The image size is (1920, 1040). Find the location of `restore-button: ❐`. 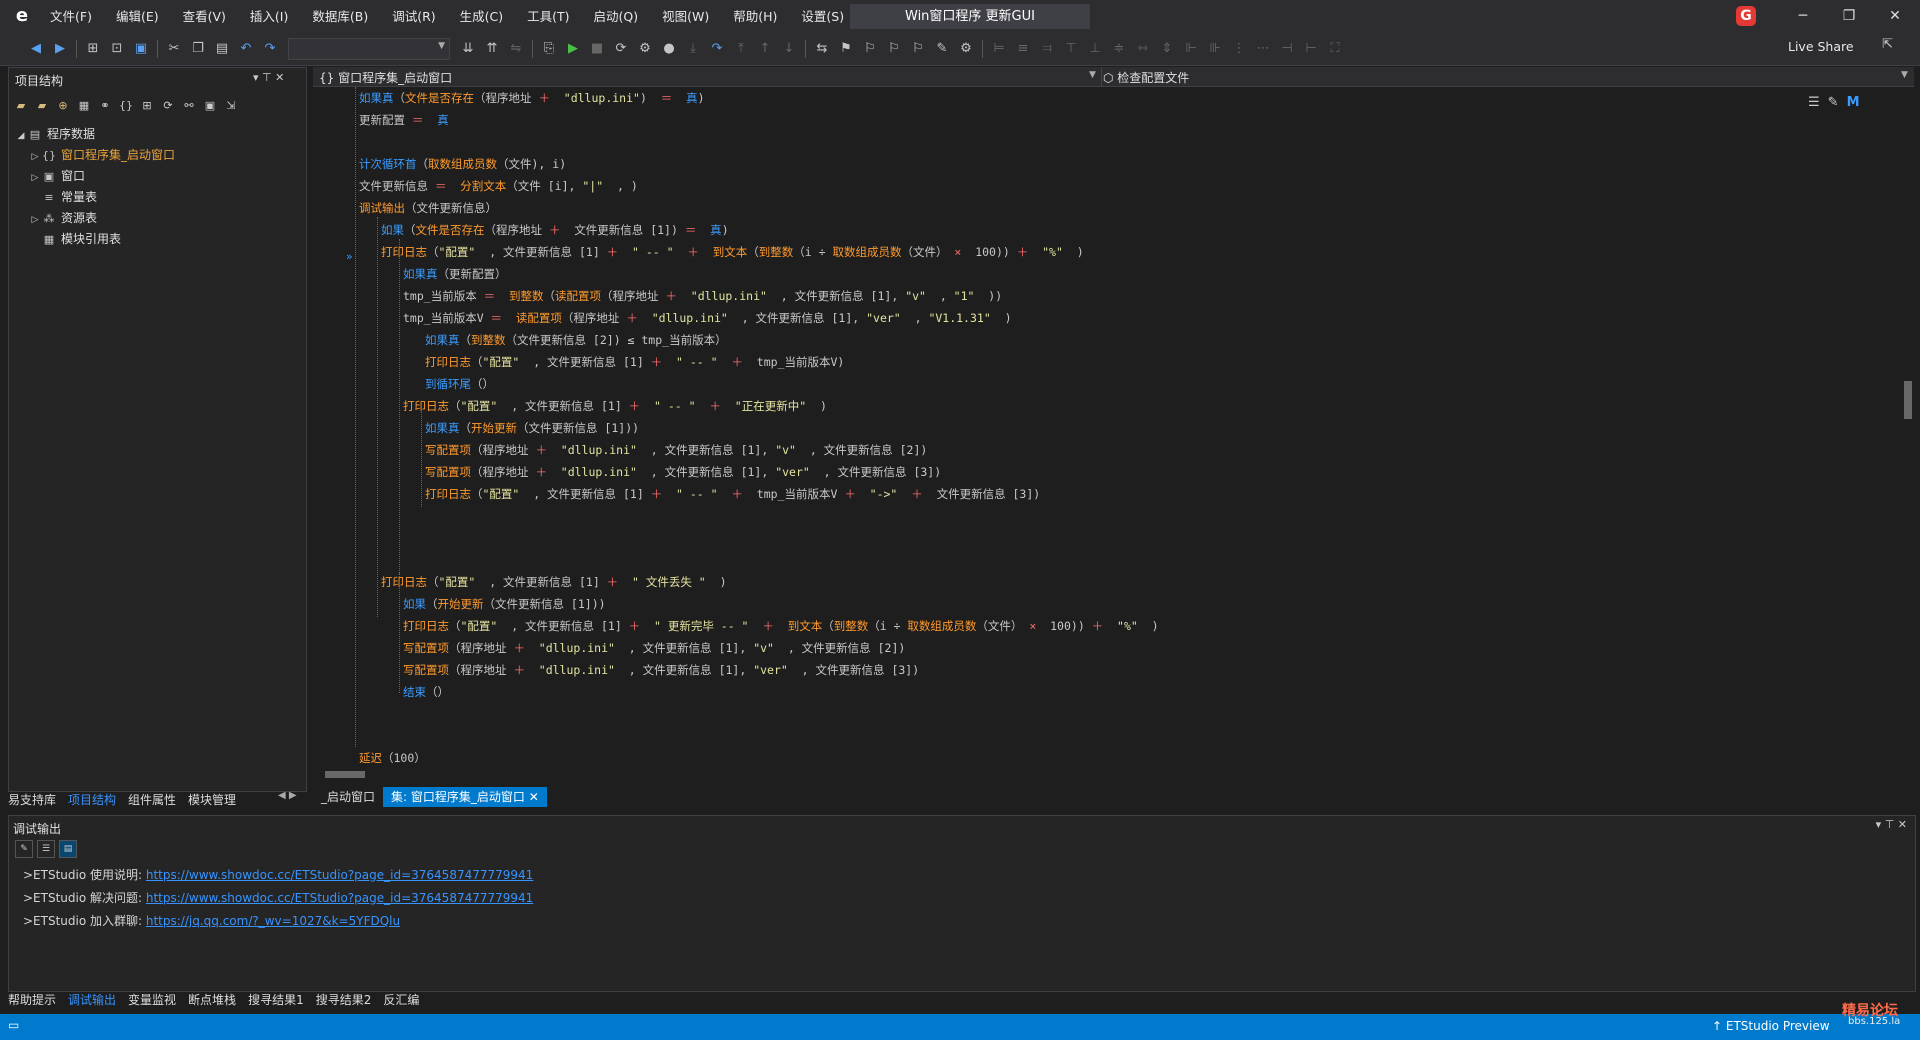

restore-button: ❐ is located at coordinates (1849, 16).